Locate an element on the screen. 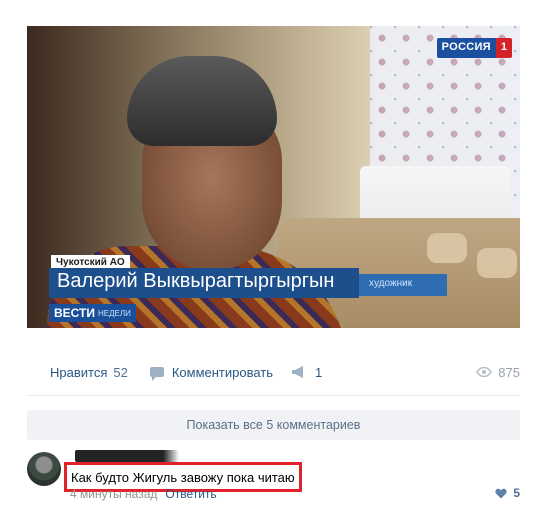 The width and height of the screenshot is (552, 518). comment-icon is located at coordinates (156, 374).